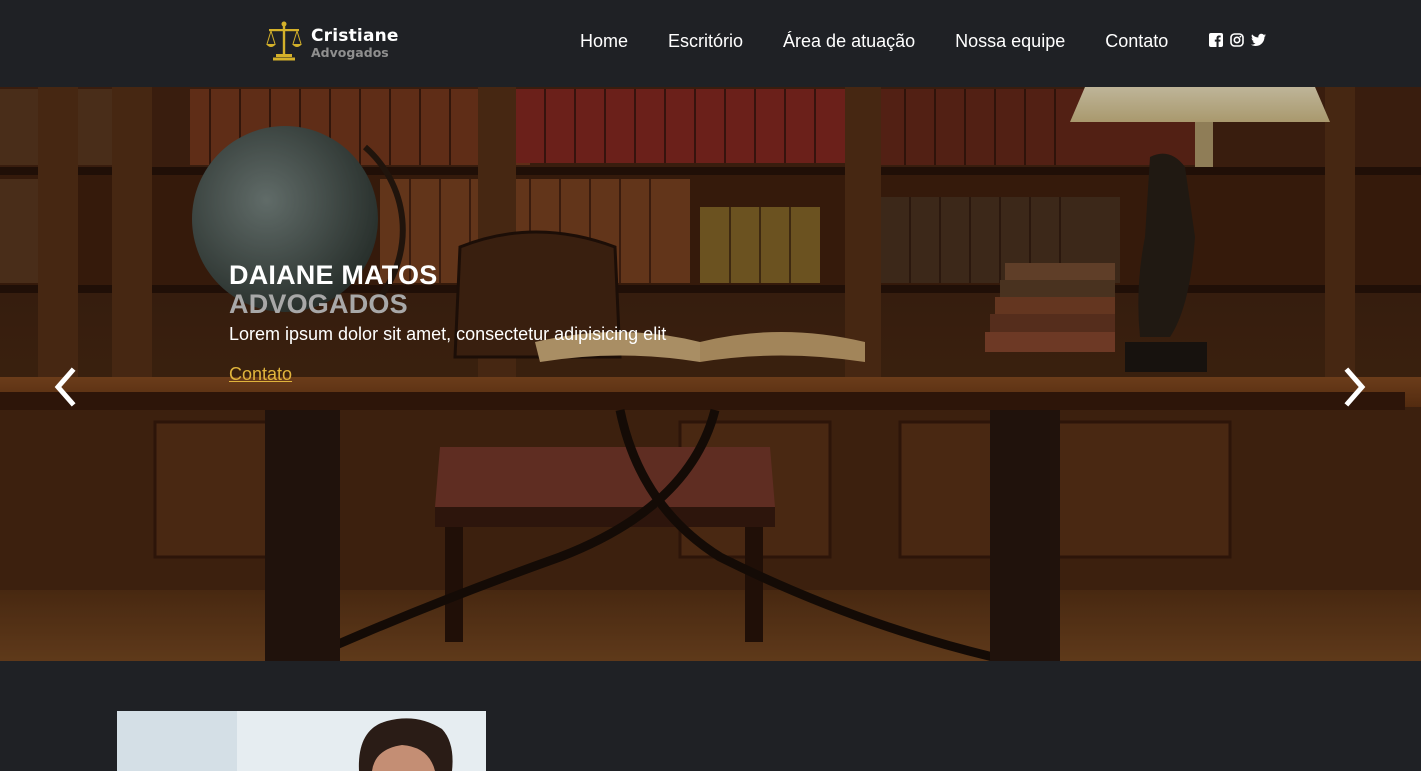 This screenshot has height=771, width=1421. I want to click on nav-item-area-de-atuacao: Área de atuação, so click(849, 41).